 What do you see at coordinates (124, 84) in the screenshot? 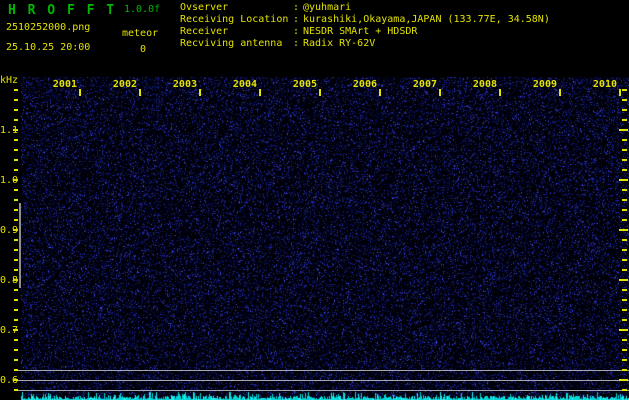
I see `time-tick-label: 2002` at bounding box center [124, 84].